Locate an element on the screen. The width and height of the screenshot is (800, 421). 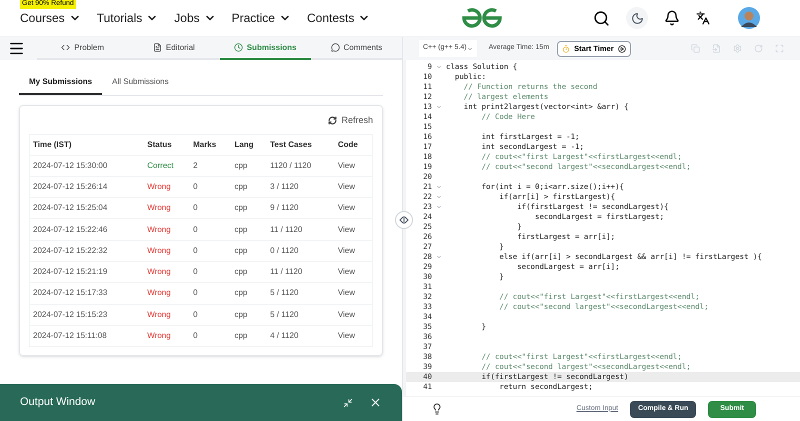
column-header: Status is located at coordinates (167, 144).